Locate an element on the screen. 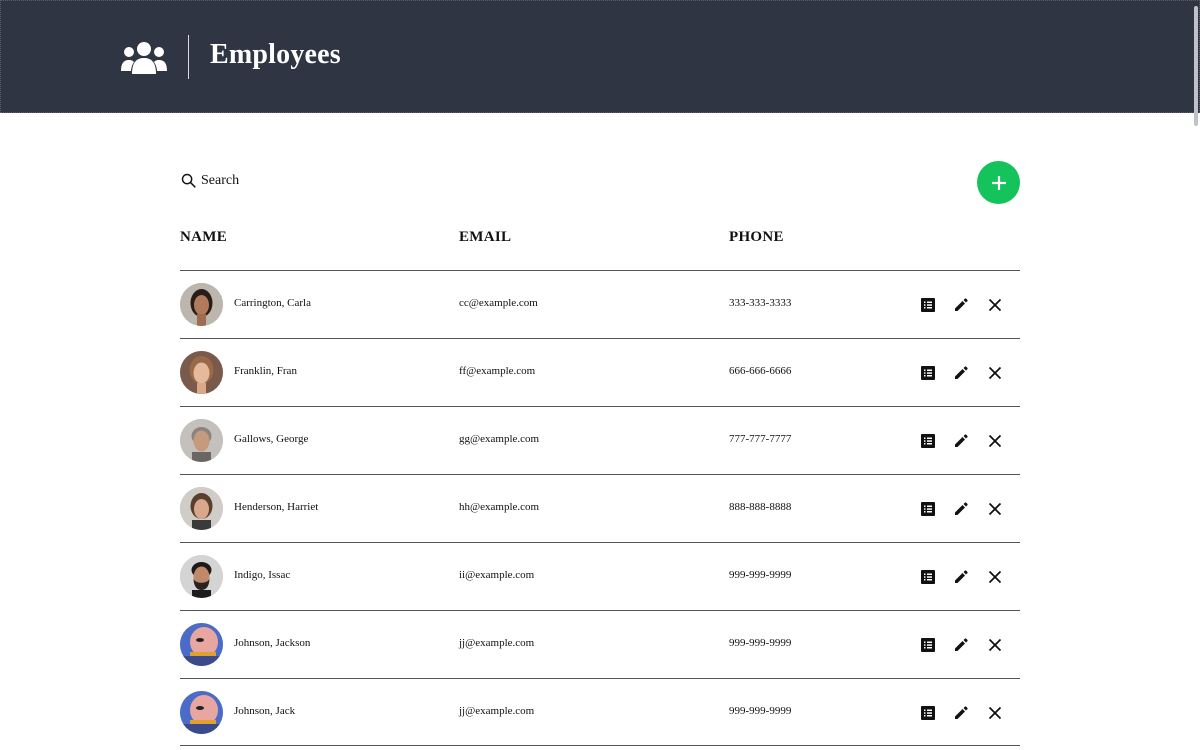  employee-email: gg@example.com is located at coordinates (499, 439).